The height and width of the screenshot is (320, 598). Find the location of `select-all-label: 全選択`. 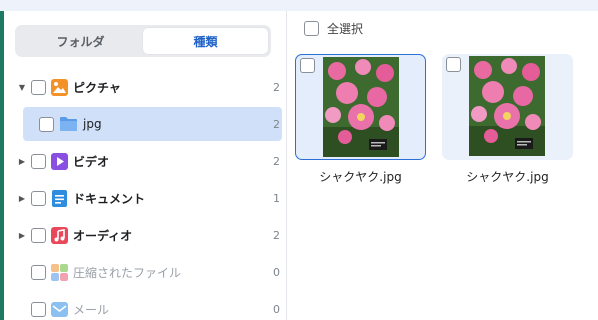

select-all-label: 全選択 is located at coordinates (345, 29).